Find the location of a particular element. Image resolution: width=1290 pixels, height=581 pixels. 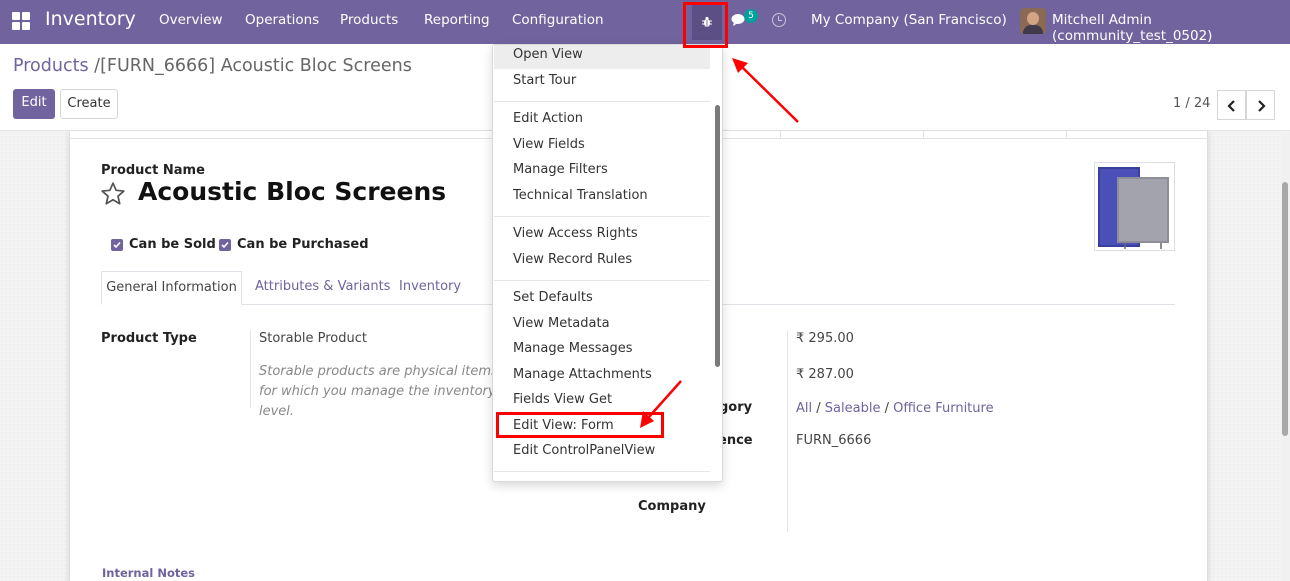

arrow-to-debug-button is located at coordinates (765, 90).